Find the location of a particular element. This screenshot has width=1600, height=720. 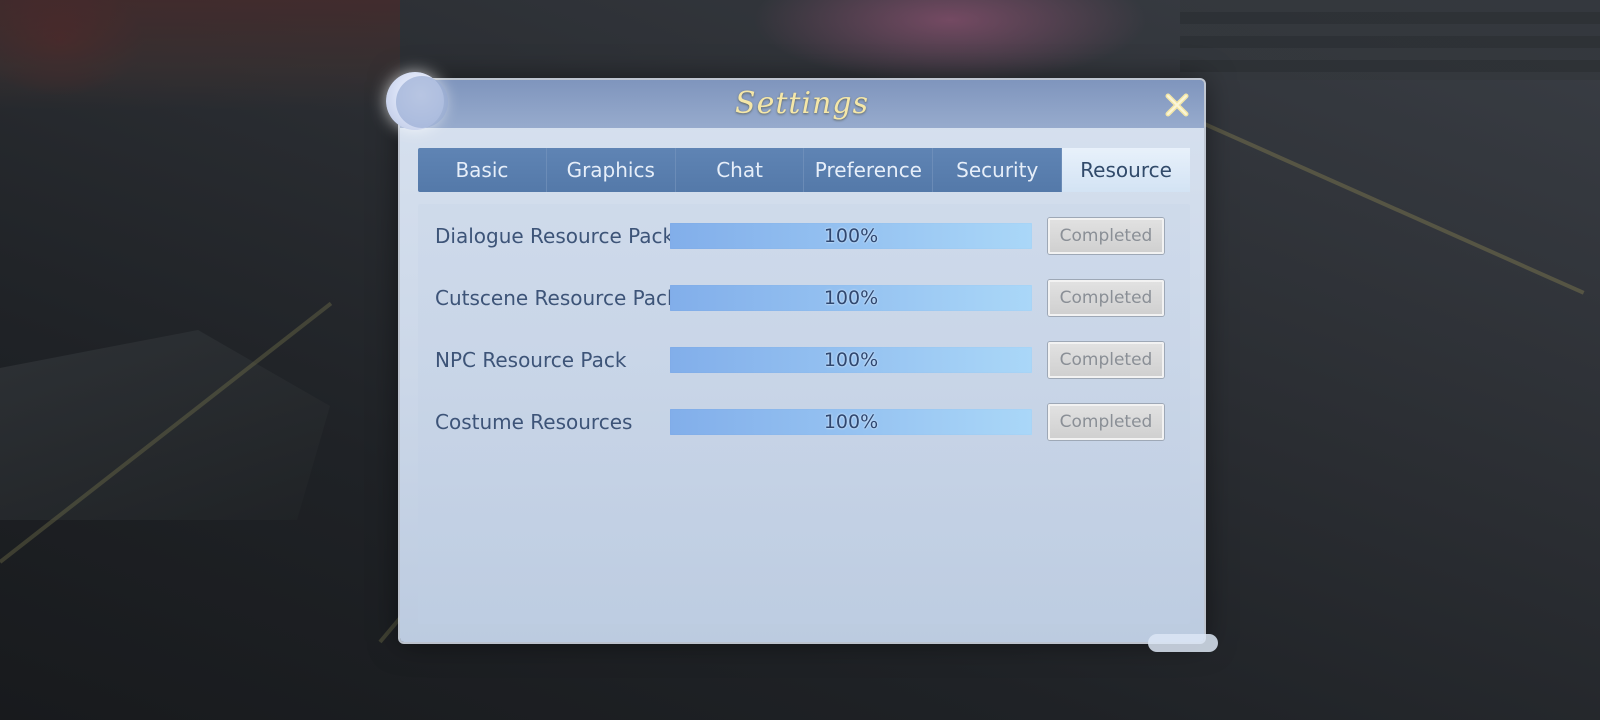

tab-security: Security is located at coordinates (998, 170).